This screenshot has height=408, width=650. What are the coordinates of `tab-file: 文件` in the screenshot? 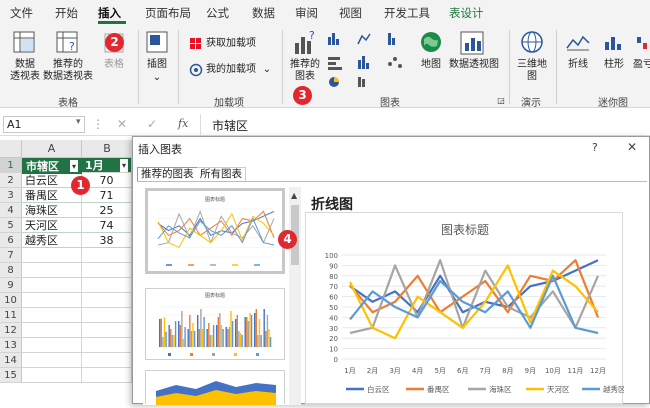 It's located at (21, 13).